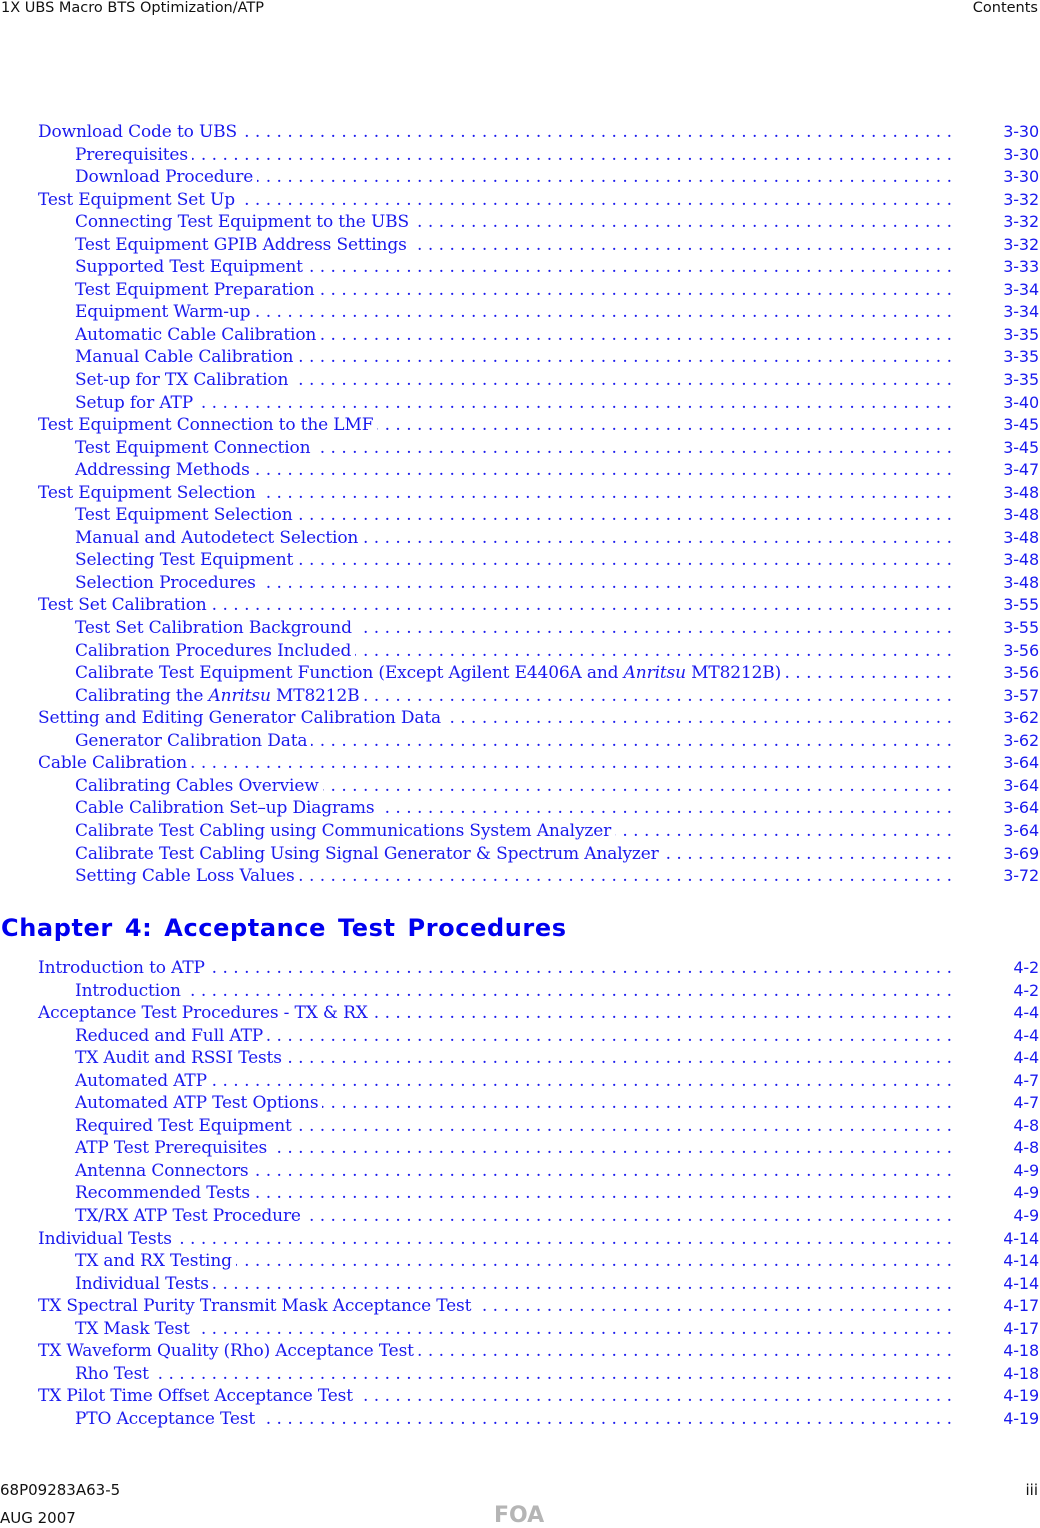  I want to click on toc-entry-title: Automatic Cable Calibration, so click(198, 335).